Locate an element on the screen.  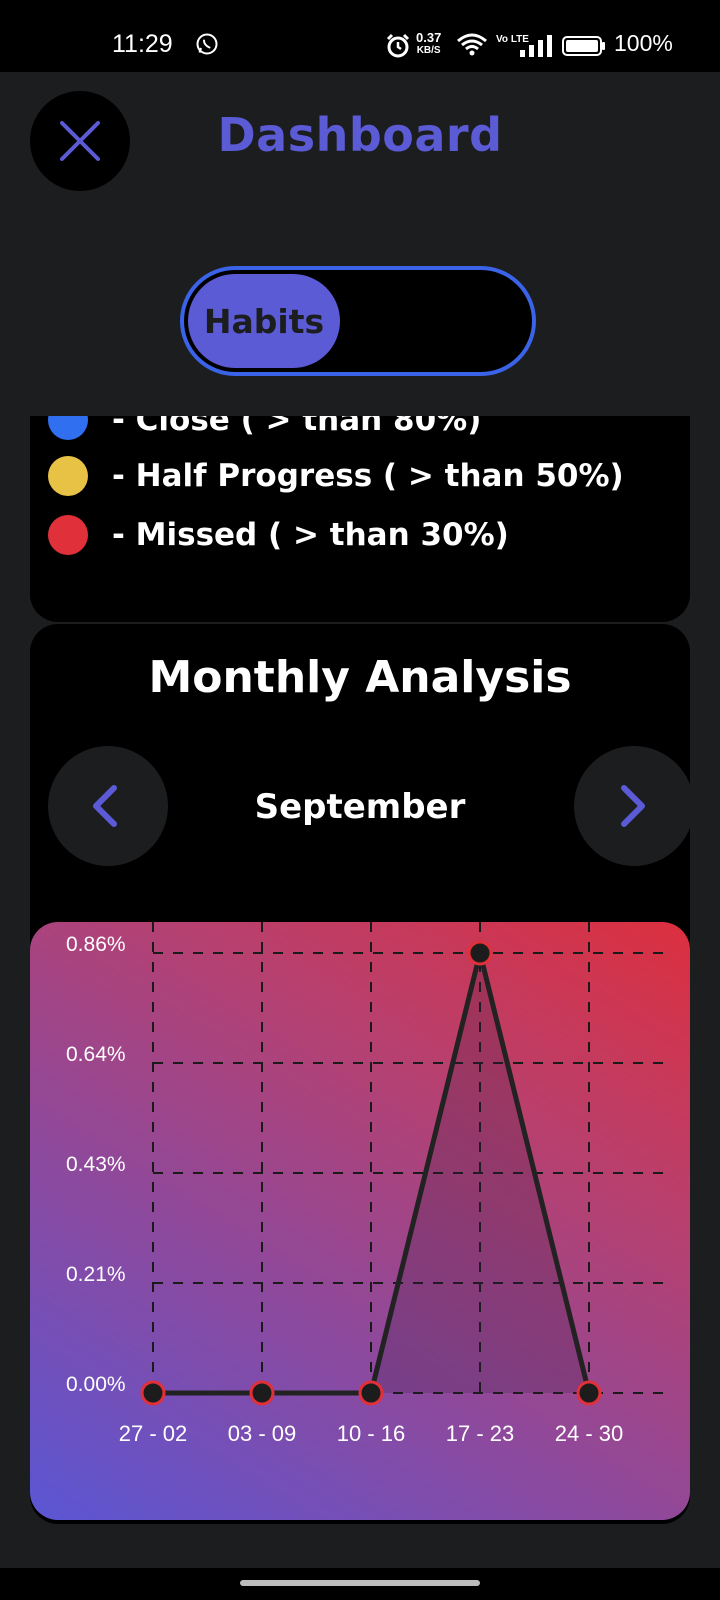
y-tick-label: 0.64% is located at coordinates (96, 1054).